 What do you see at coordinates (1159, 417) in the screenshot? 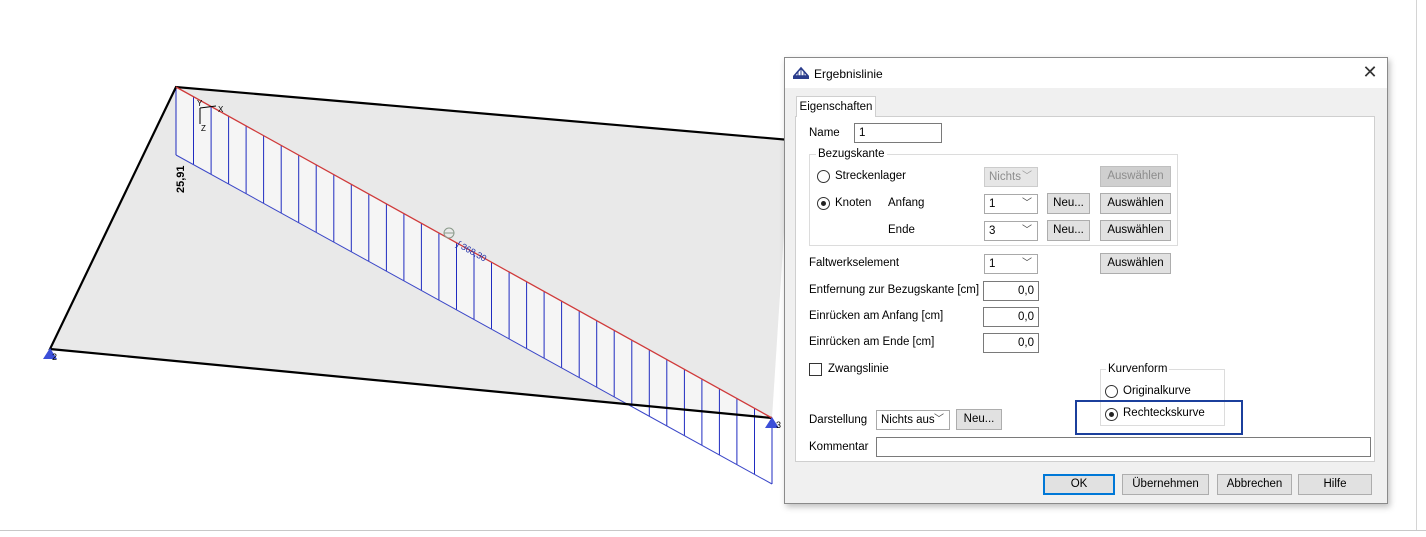
I see `highlight-annotation` at bounding box center [1159, 417].